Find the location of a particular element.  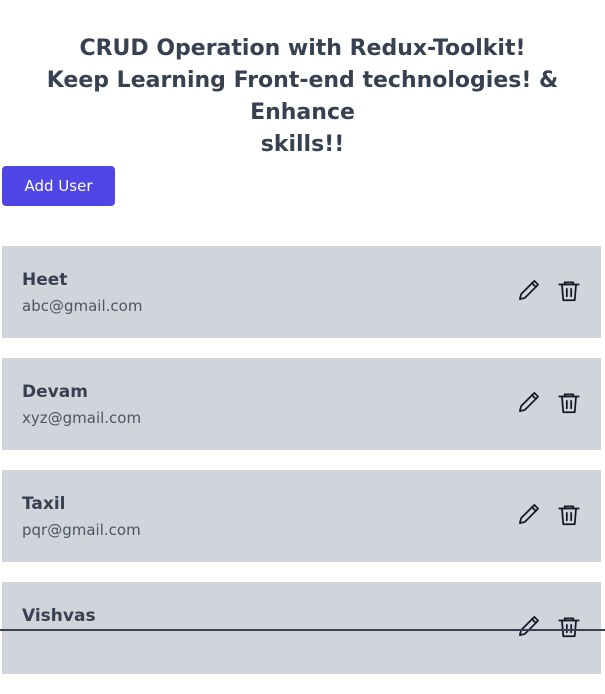

user-email: abc@gmail.com is located at coordinates (82, 306).